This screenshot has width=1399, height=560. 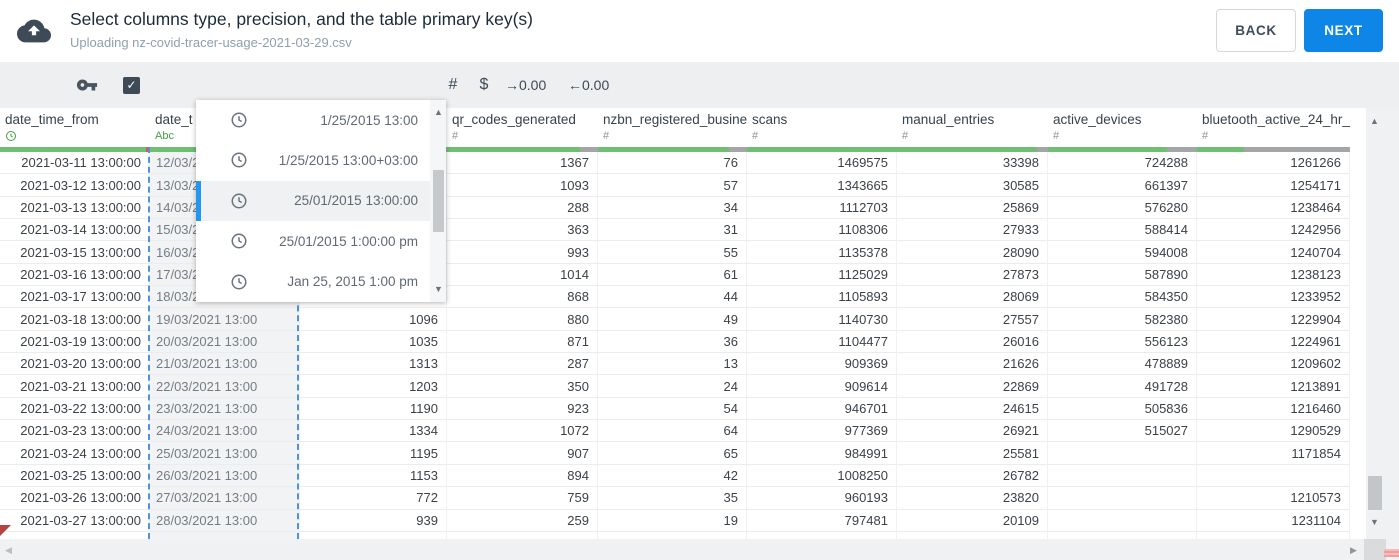 What do you see at coordinates (1273, 230) in the screenshot?
I see `table-cell: 1242956` at bounding box center [1273, 230].